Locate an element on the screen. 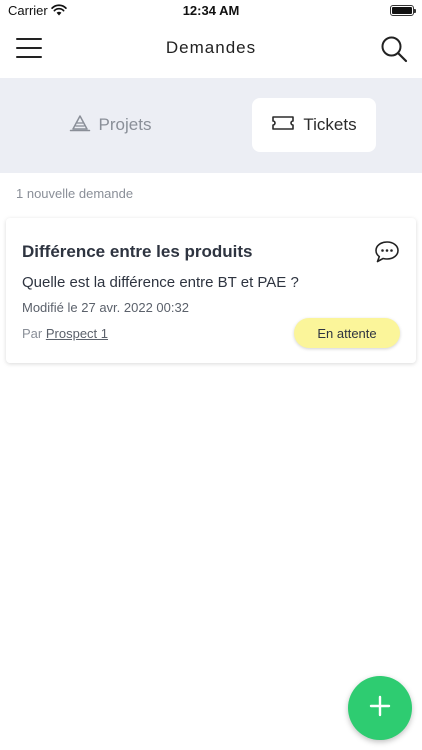 The height and width of the screenshot is (750, 422). page-title: Demandes is located at coordinates (211, 47).